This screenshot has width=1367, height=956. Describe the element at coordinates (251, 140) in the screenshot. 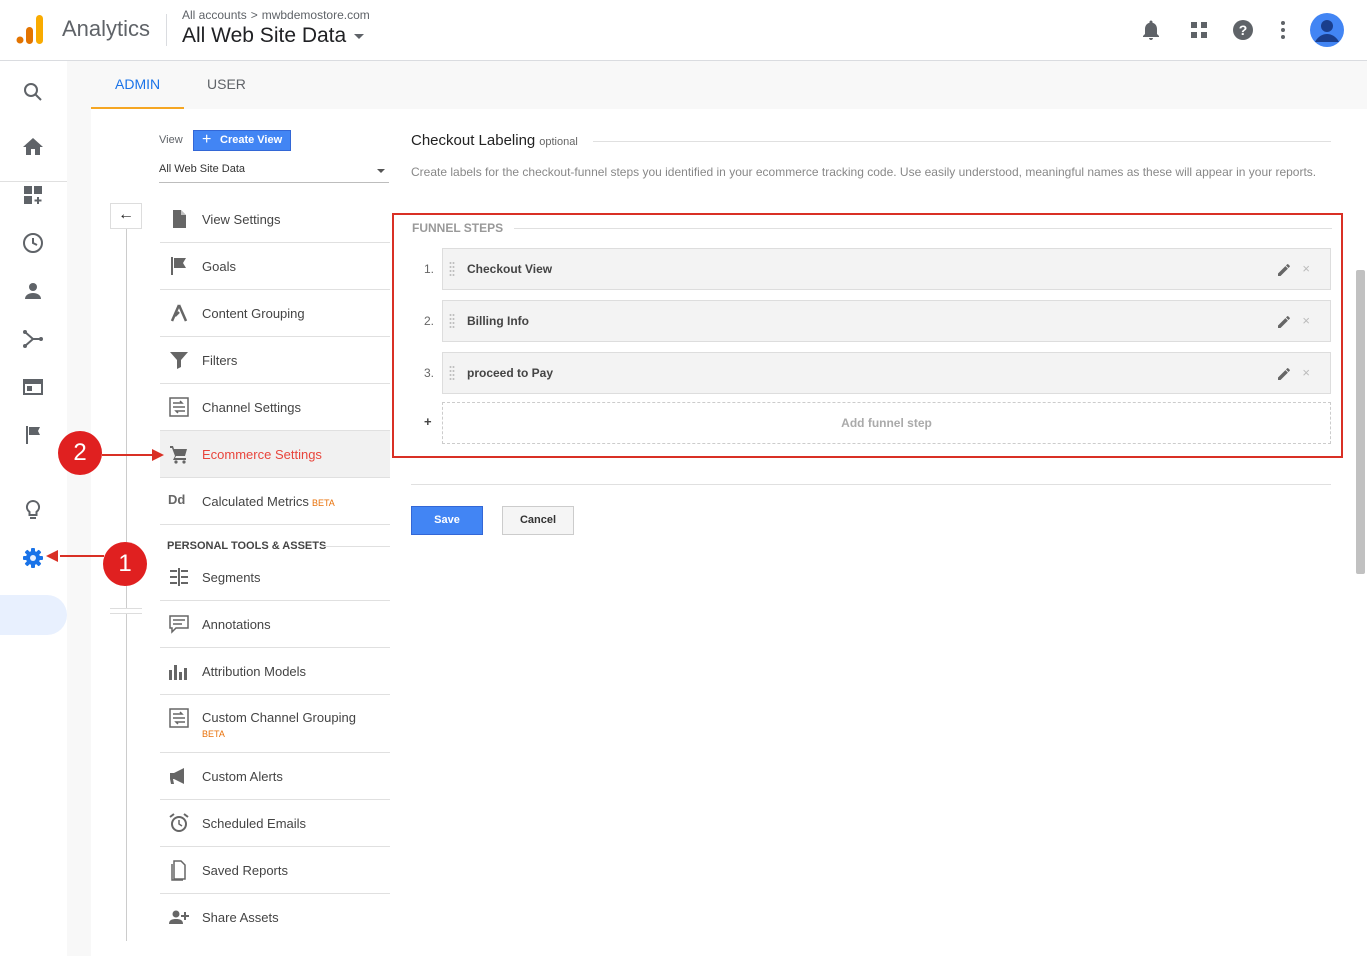

I see `create-view-label: Create View` at that location.